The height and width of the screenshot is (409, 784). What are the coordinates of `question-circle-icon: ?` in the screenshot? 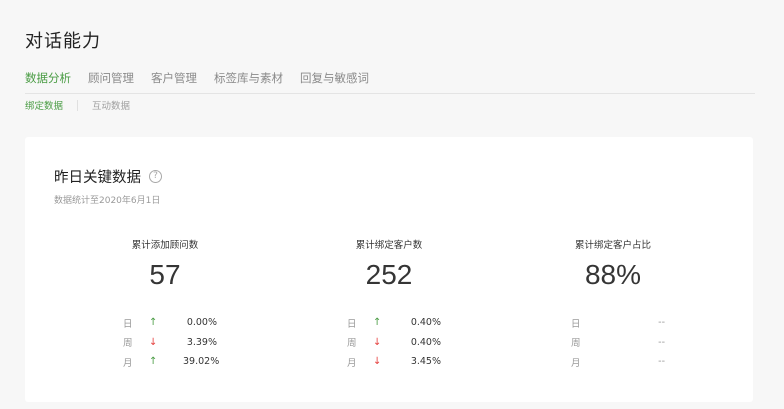 It's located at (155, 176).